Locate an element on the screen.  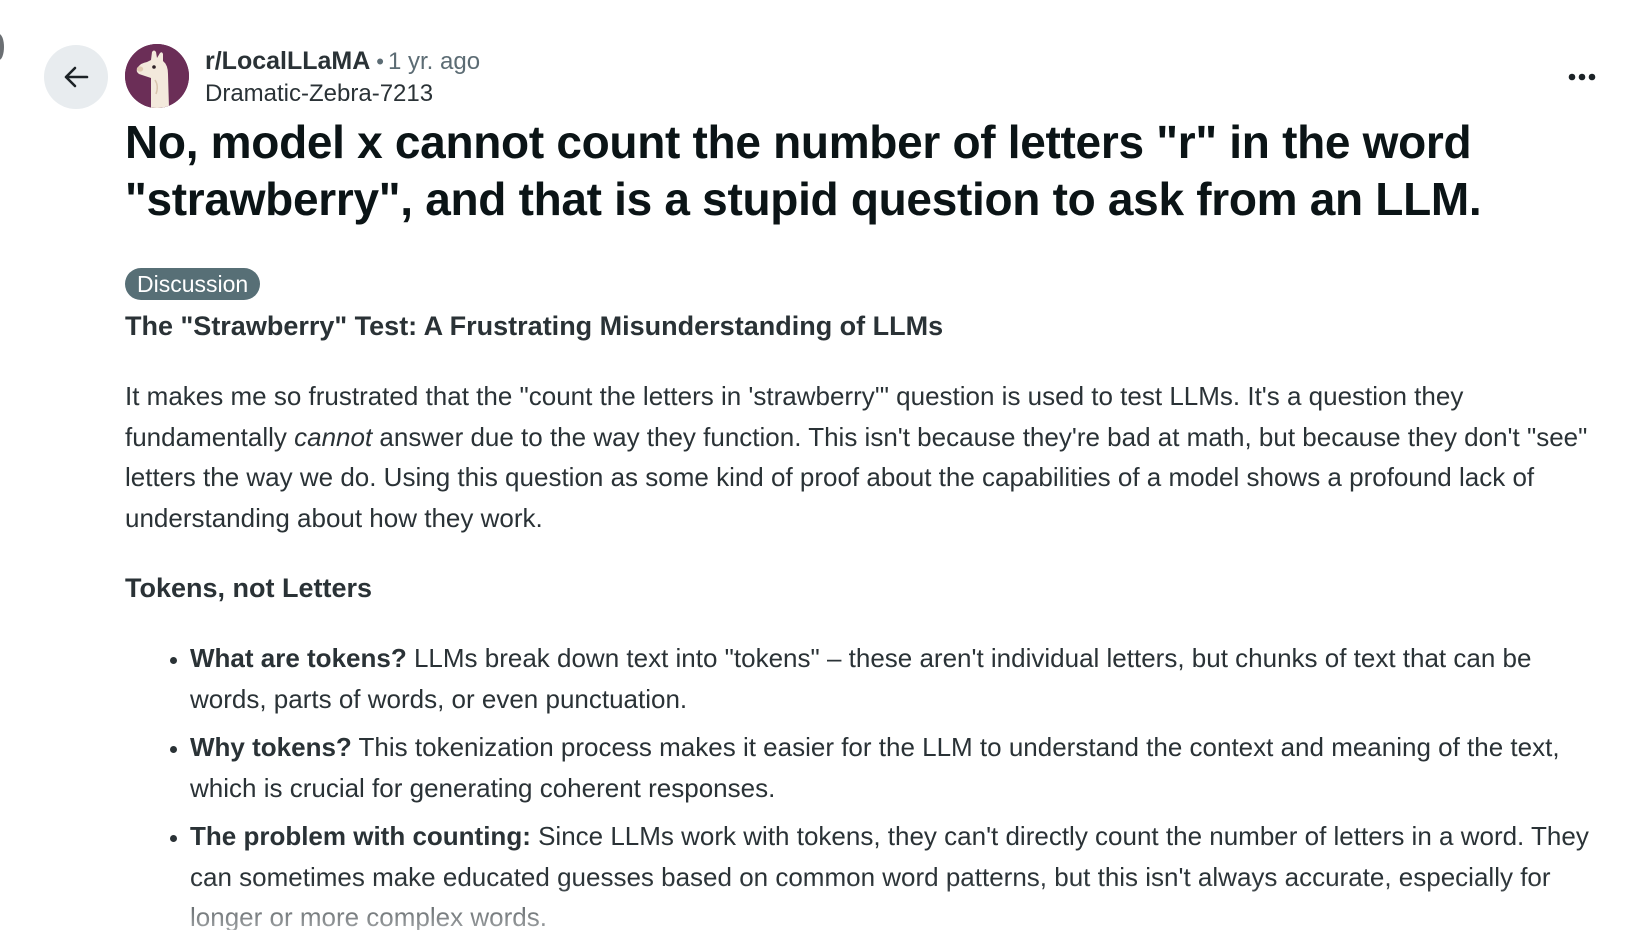
author-link: Dramatic-Zebra-7213 is located at coordinates (342, 94).